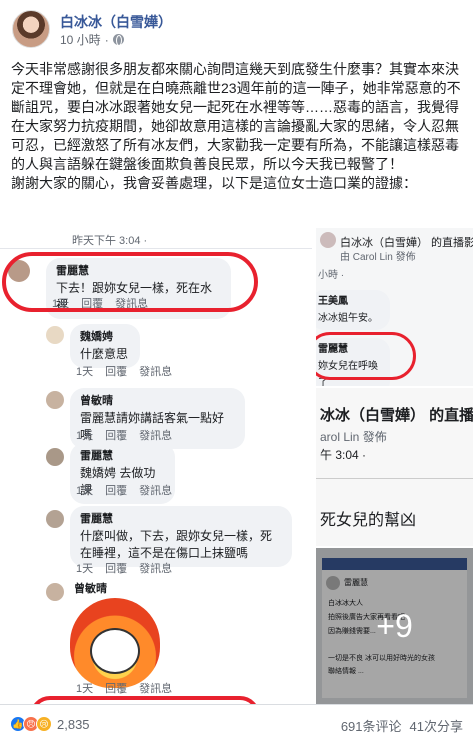 The image size is (473, 741). What do you see at coordinates (31, 29) in the screenshot?
I see `author-avatar` at bounding box center [31, 29].